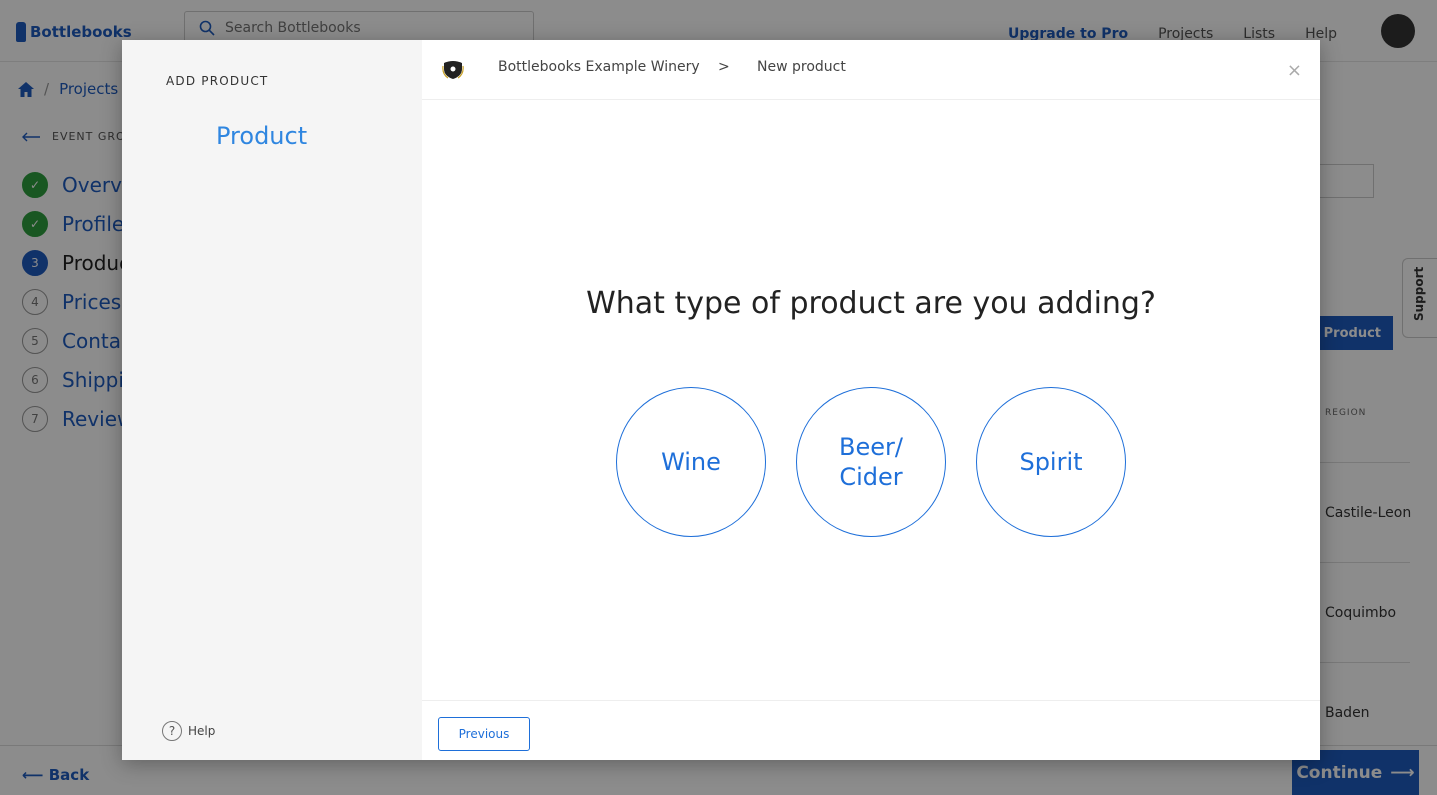  What do you see at coordinates (691, 462) in the screenshot?
I see `wine-option-button: Wine` at bounding box center [691, 462].